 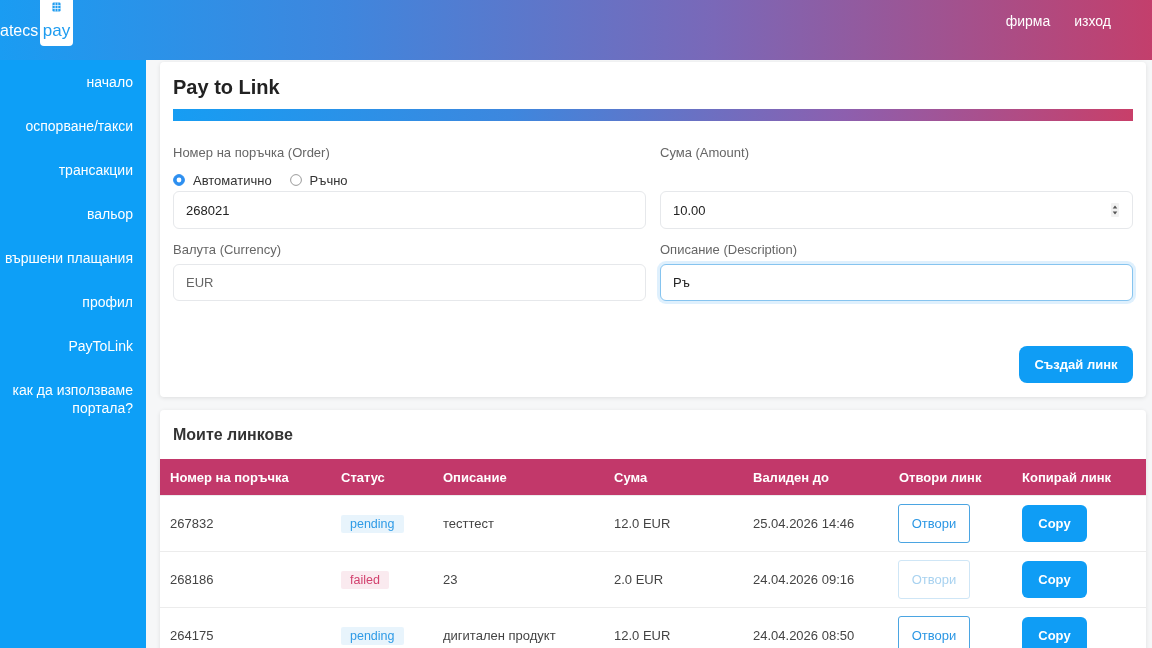 What do you see at coordinates (222, 180) in the screenshot?
I see `radio-option: Автоматично` at bounding box center [222, 180].